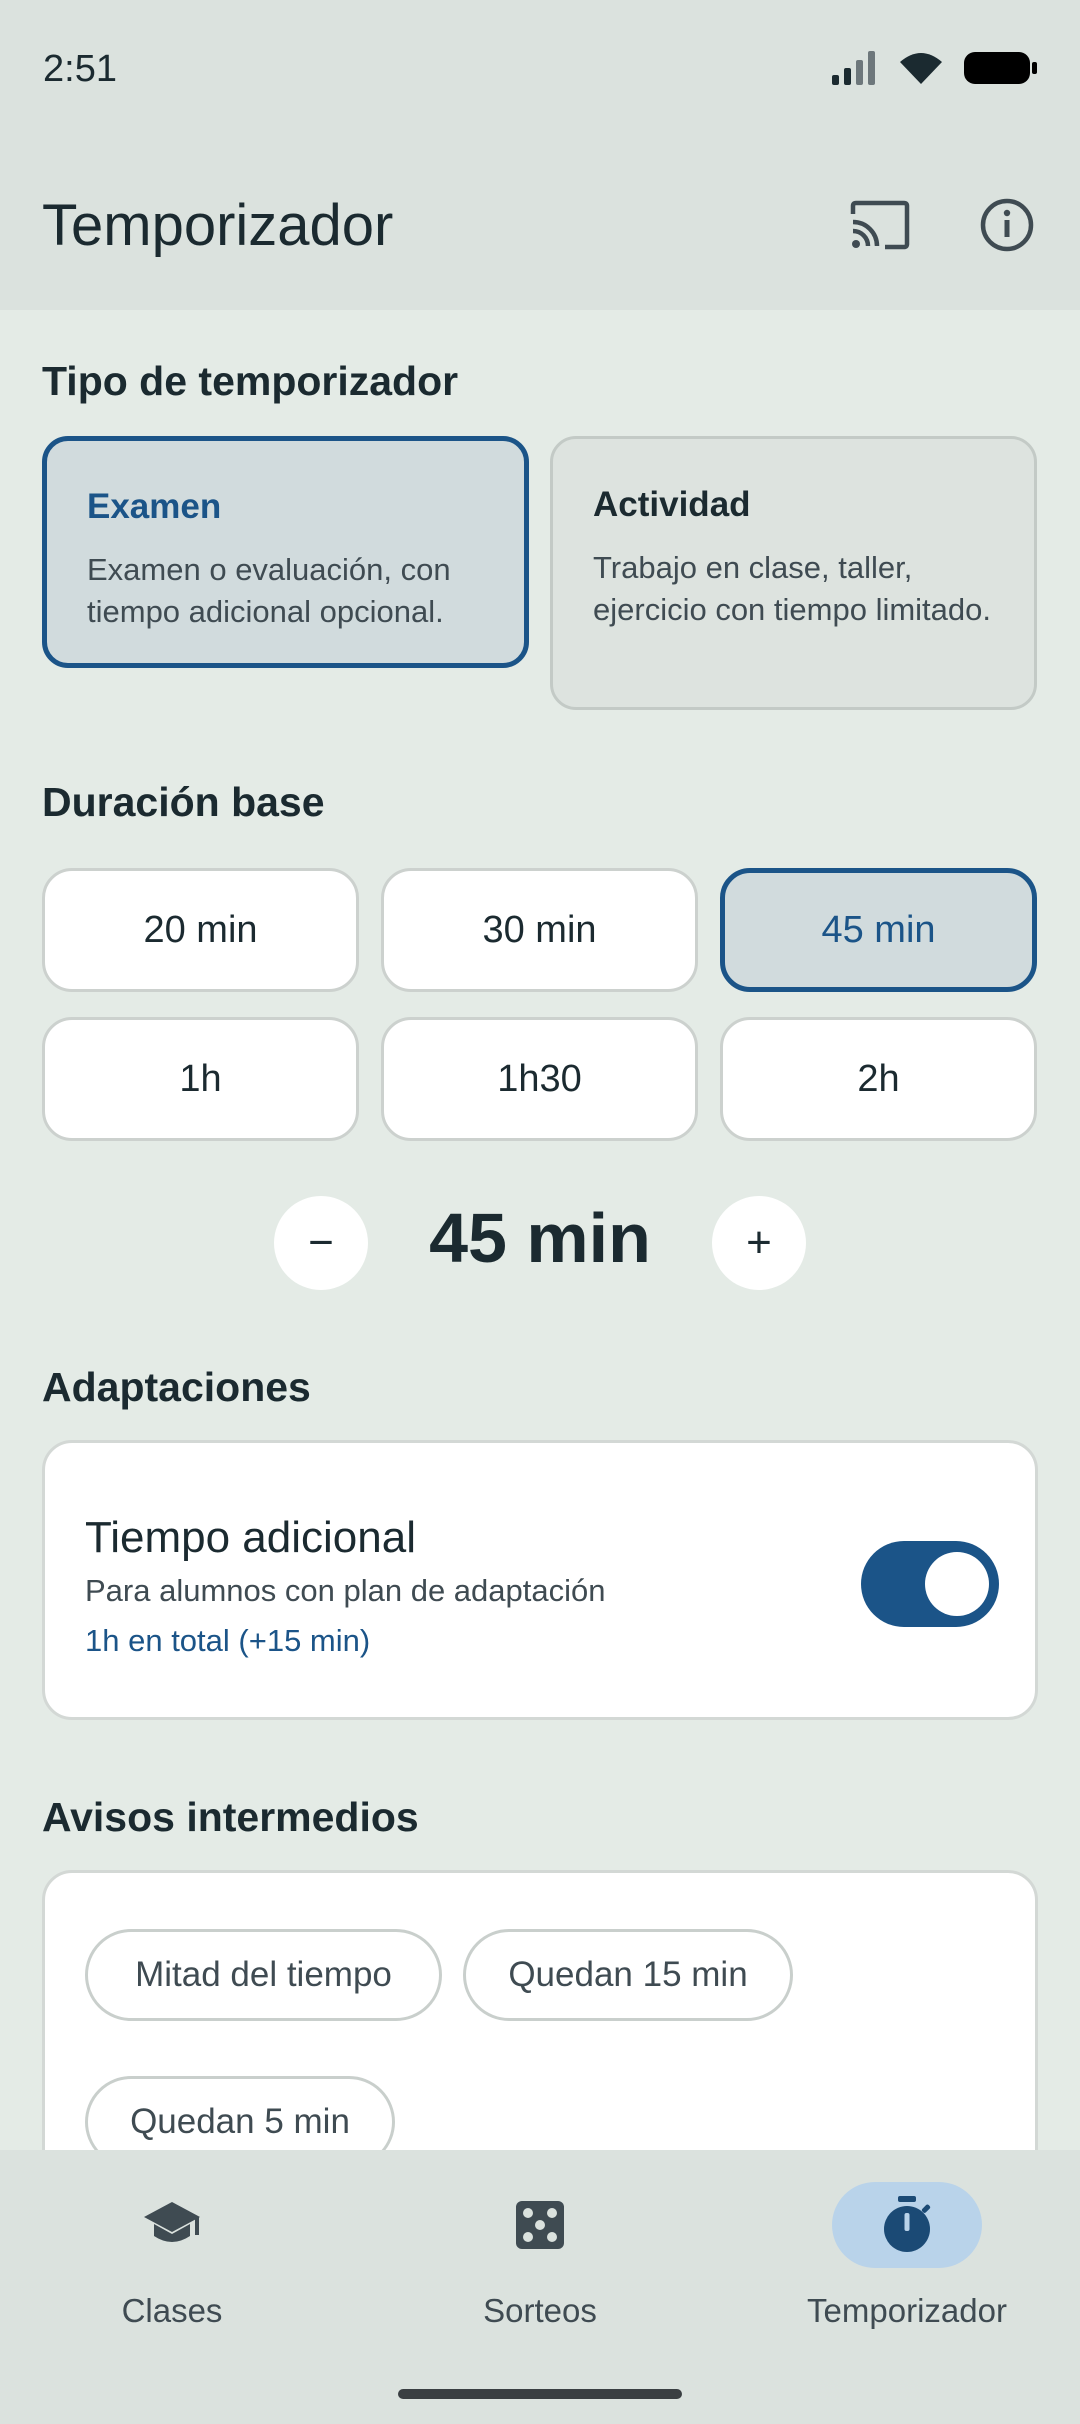 The width and height of the screenshot is (1080, 2424). What do you see at coordinates (200, 930) in the screenshot?
I see `duration-option-20min: 20 min` at bounding box center [200, 930].